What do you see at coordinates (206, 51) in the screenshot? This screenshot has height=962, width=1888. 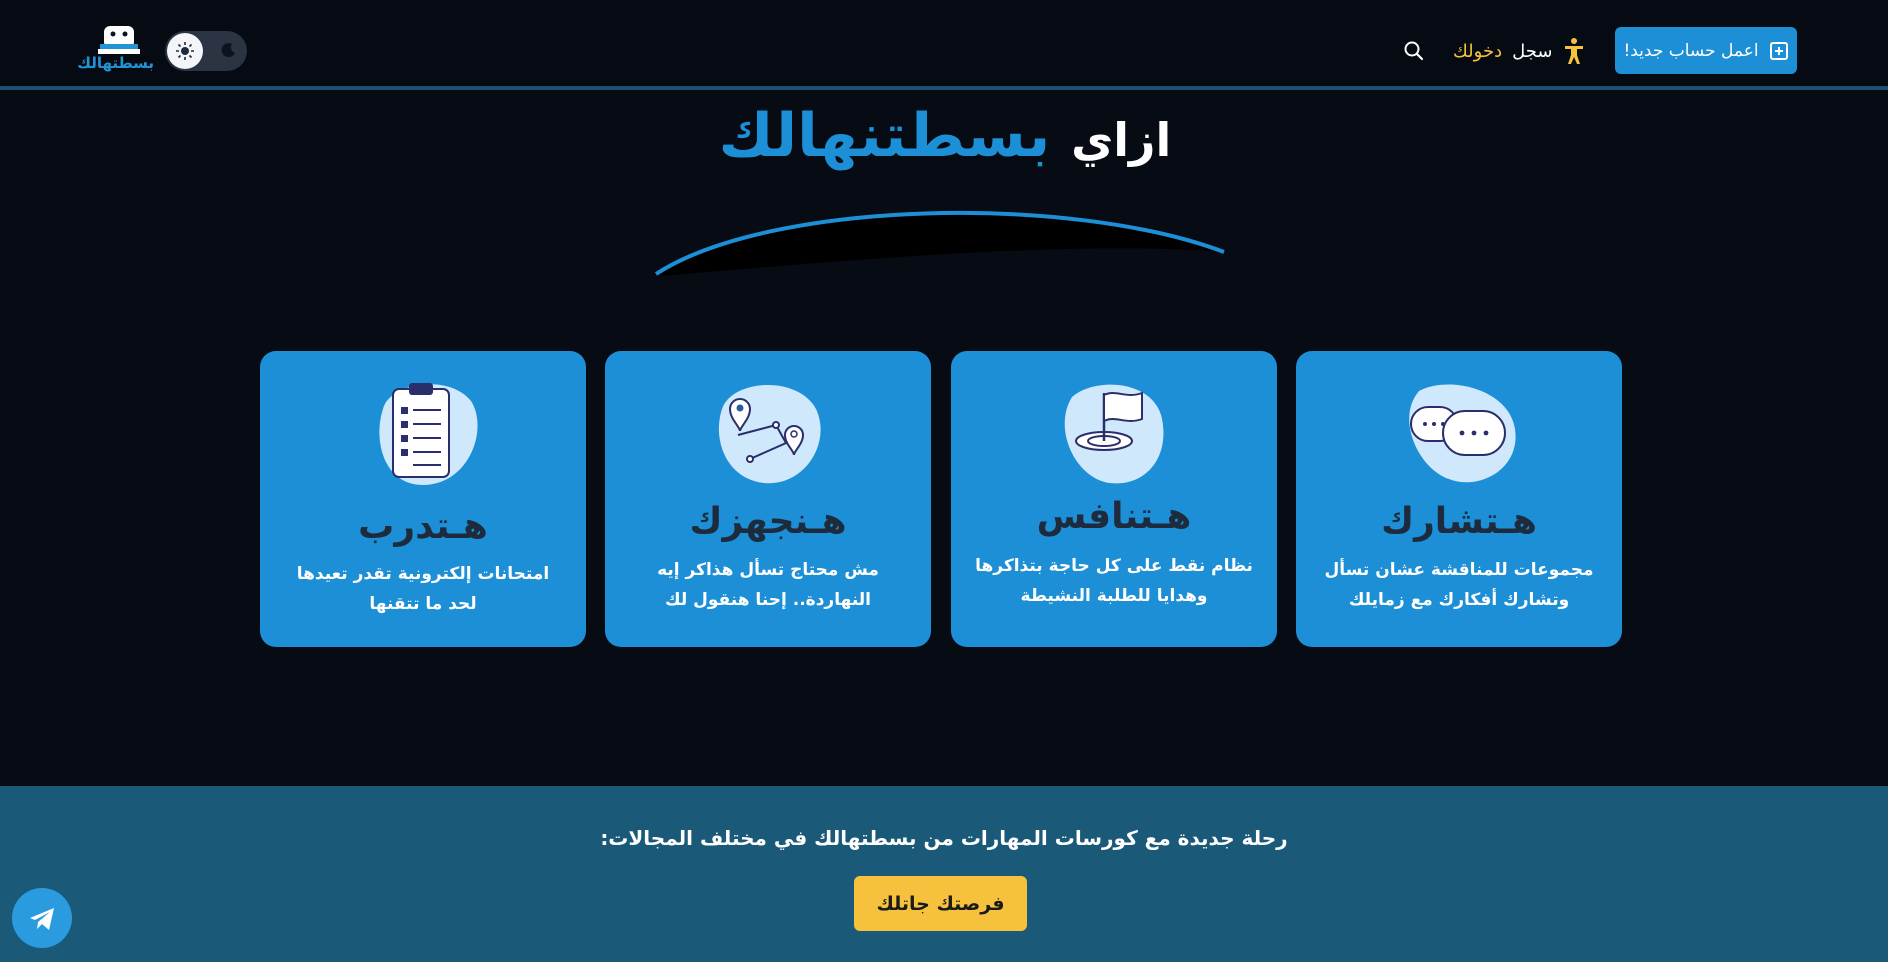 I see `theme-toggle` at bounding box center [206, 51].